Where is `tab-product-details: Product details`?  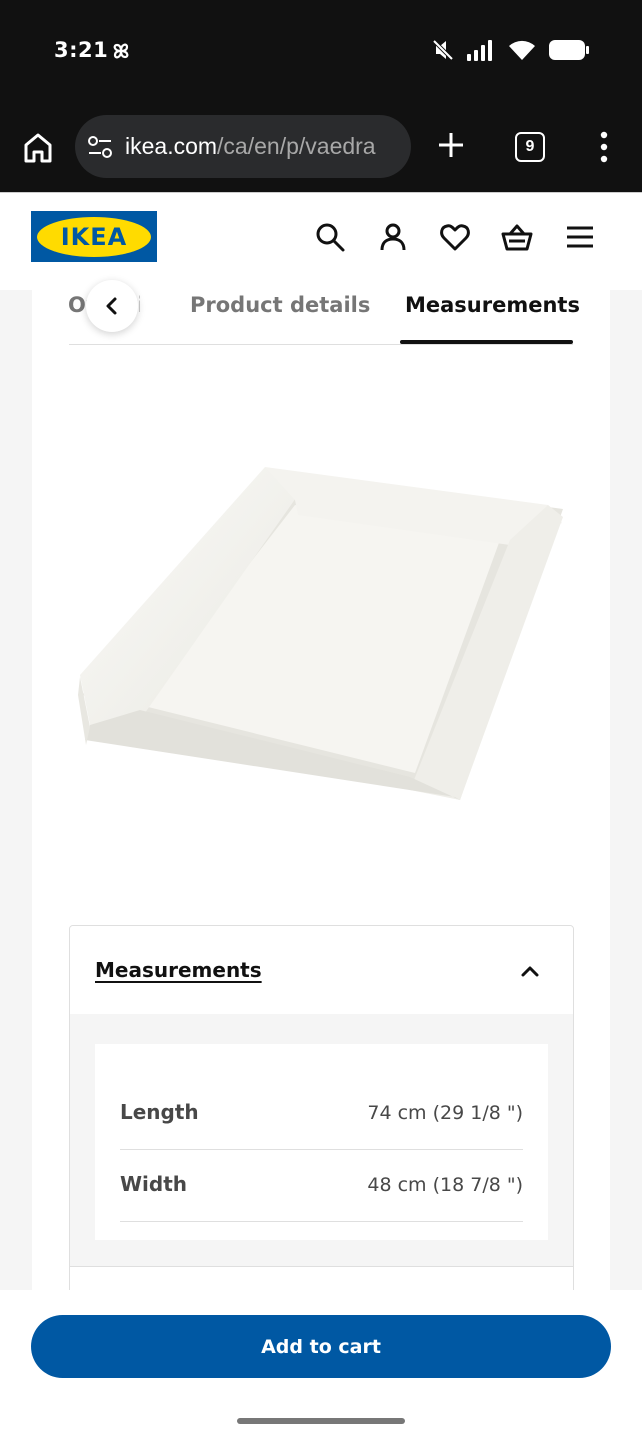
tab-product-details: Product details is located at coordinates (280, 305).